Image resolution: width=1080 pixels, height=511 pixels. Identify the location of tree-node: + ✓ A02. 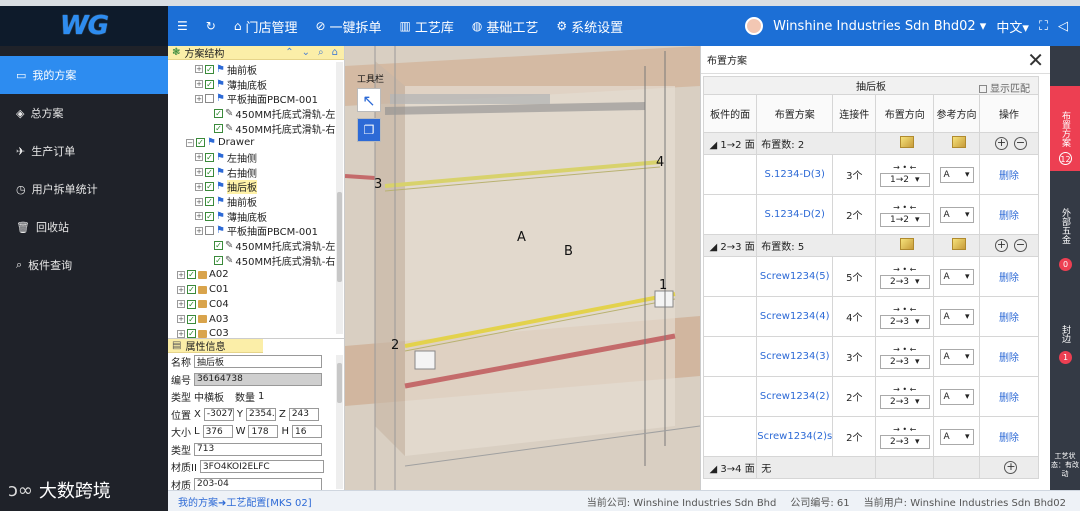
(256, 275).